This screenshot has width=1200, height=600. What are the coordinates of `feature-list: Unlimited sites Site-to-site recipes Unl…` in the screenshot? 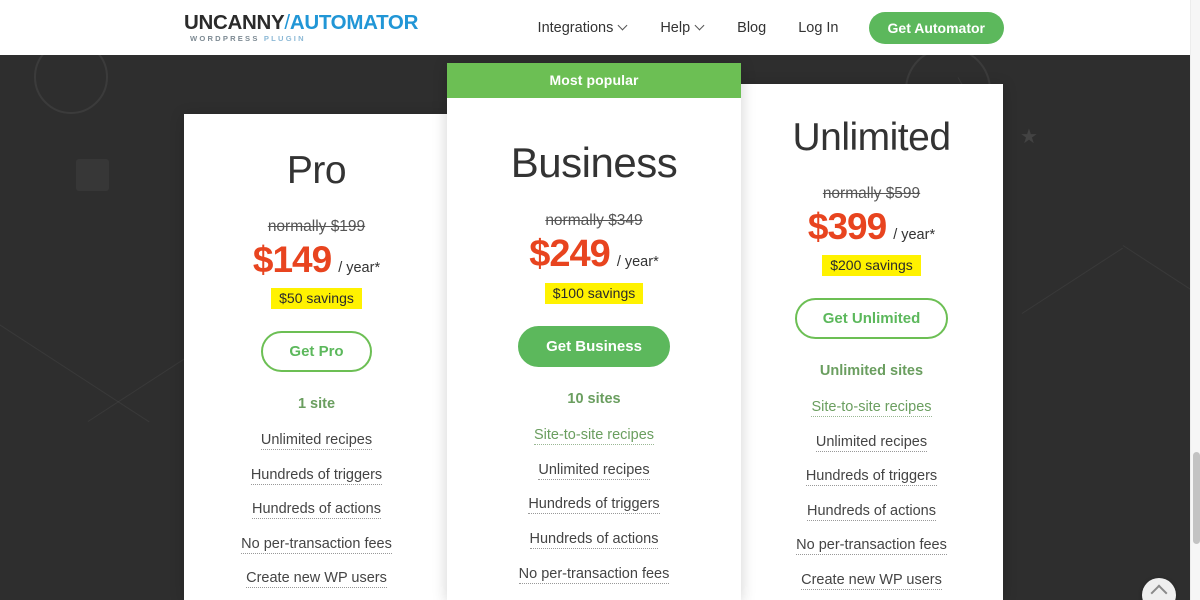 It's located at (871, 481).